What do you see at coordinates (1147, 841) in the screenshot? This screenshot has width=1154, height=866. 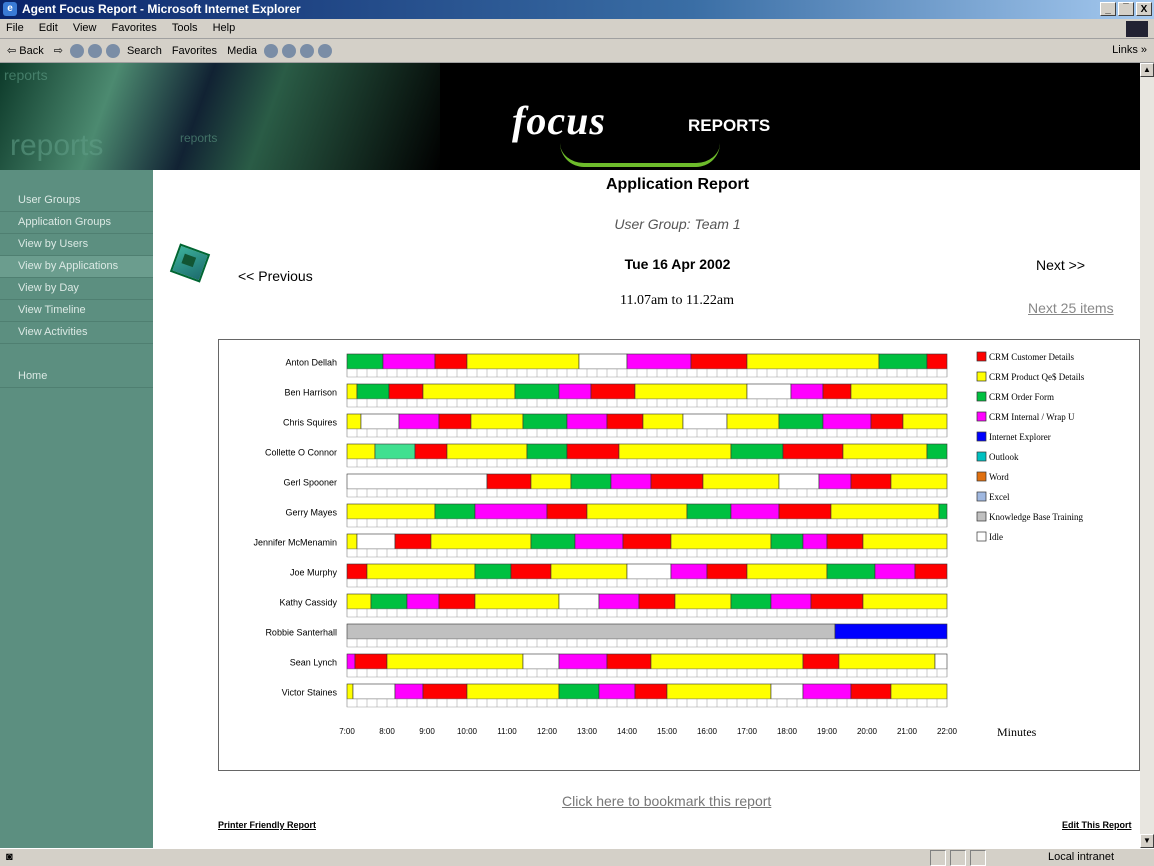 I see `scroll-down-button: ▼` at bounding box center [1147, 841].